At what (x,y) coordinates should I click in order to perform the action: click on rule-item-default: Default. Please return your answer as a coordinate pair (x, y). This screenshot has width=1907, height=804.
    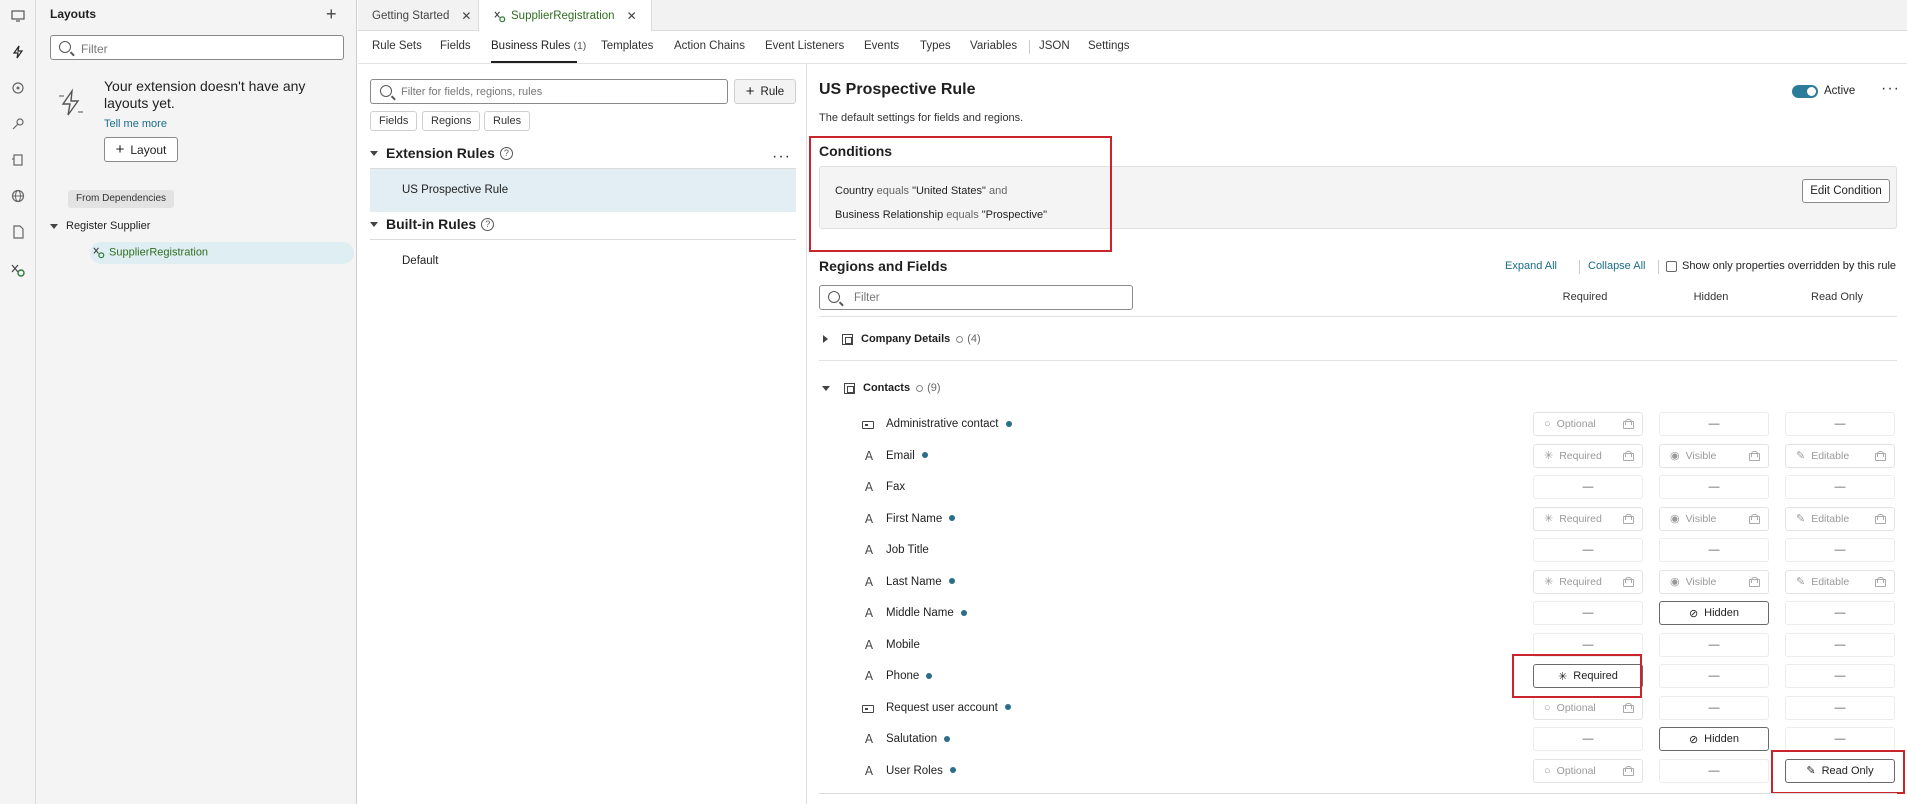
    Looking at the image, I should click on (583, 261).